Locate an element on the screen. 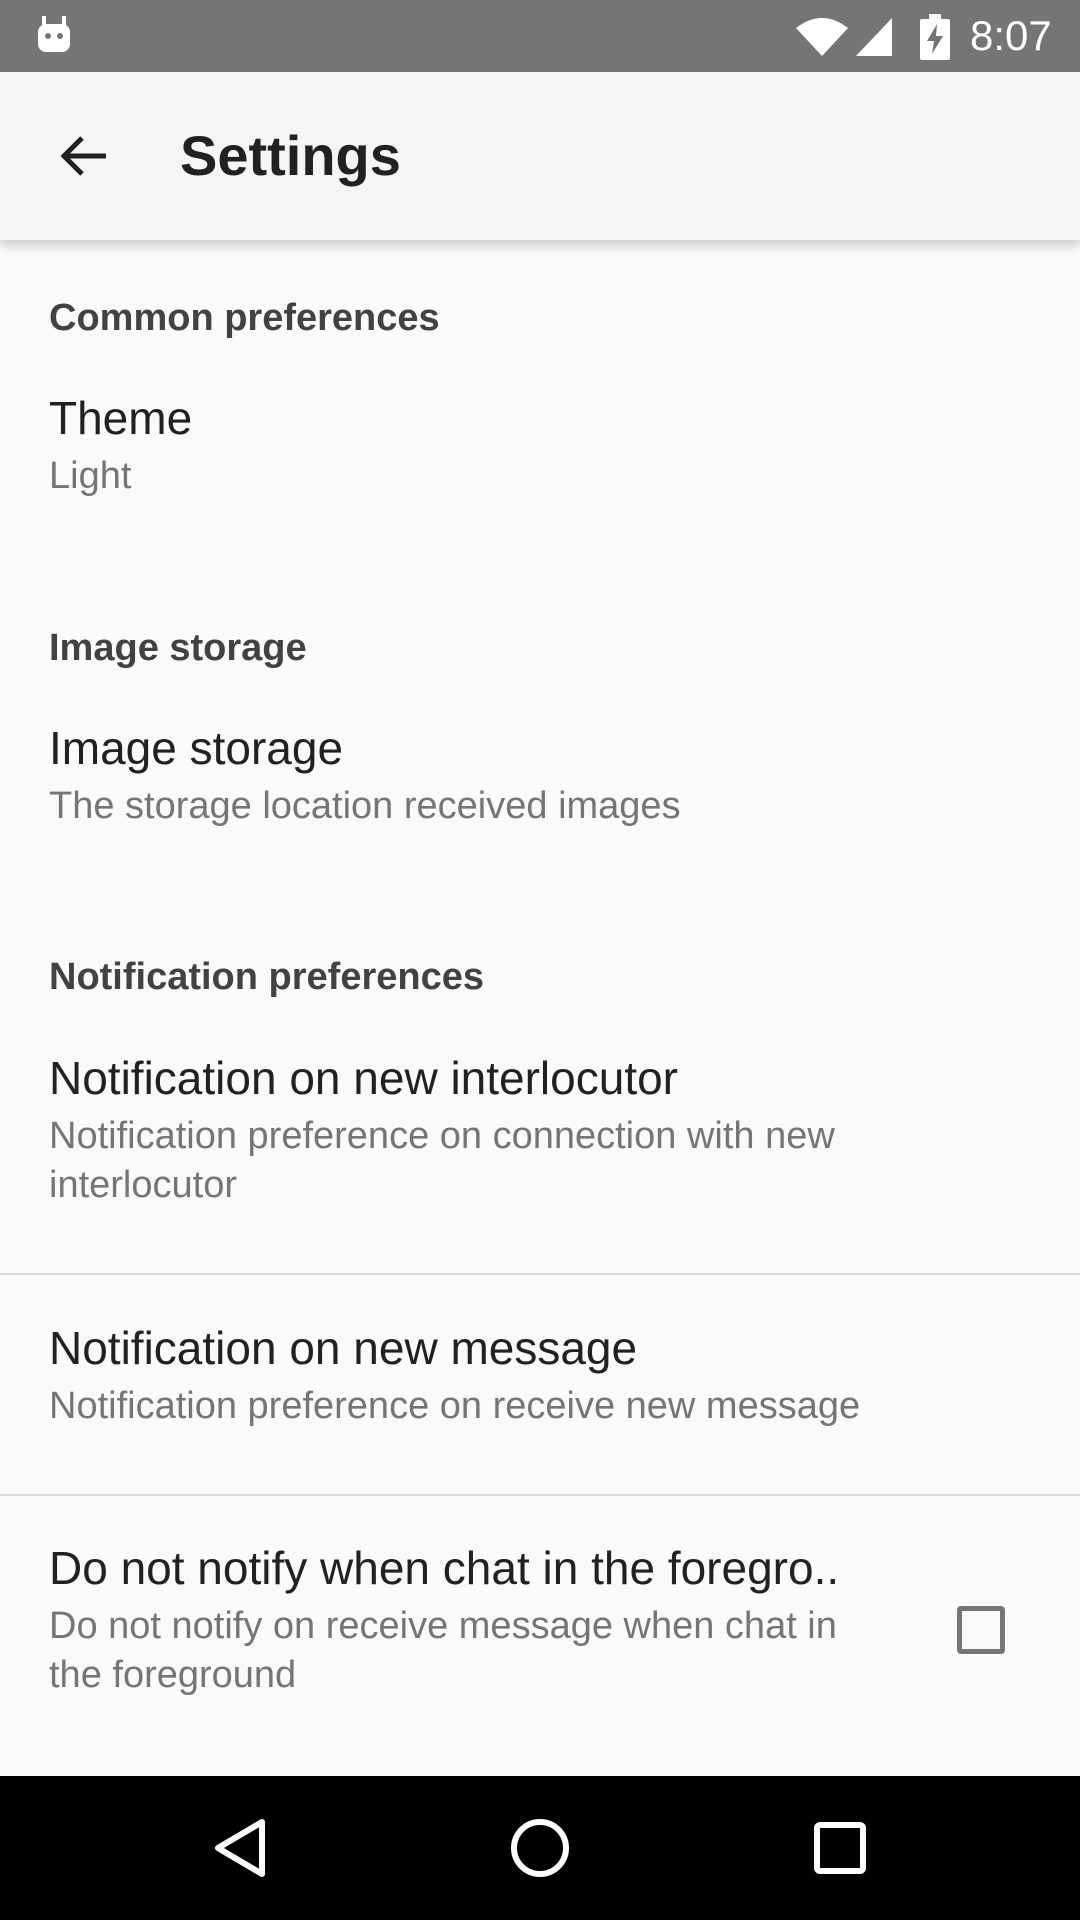 The height and width of the screenshot is (1920, 1080). foreground-notify-checkbox is located at coordinates (981, 1630).